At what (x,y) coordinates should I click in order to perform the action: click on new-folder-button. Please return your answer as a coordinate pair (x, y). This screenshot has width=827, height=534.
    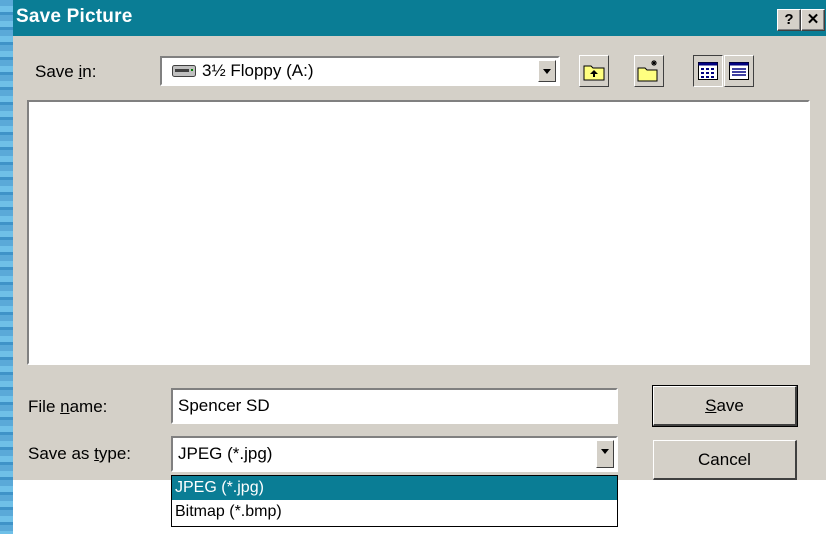
    Looking at the image, I should click on (649, 71).